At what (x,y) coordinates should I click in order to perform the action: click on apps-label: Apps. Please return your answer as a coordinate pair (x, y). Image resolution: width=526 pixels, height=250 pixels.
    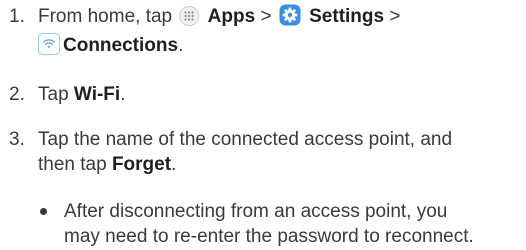
    Looking at the image, I should click on (231, 16).